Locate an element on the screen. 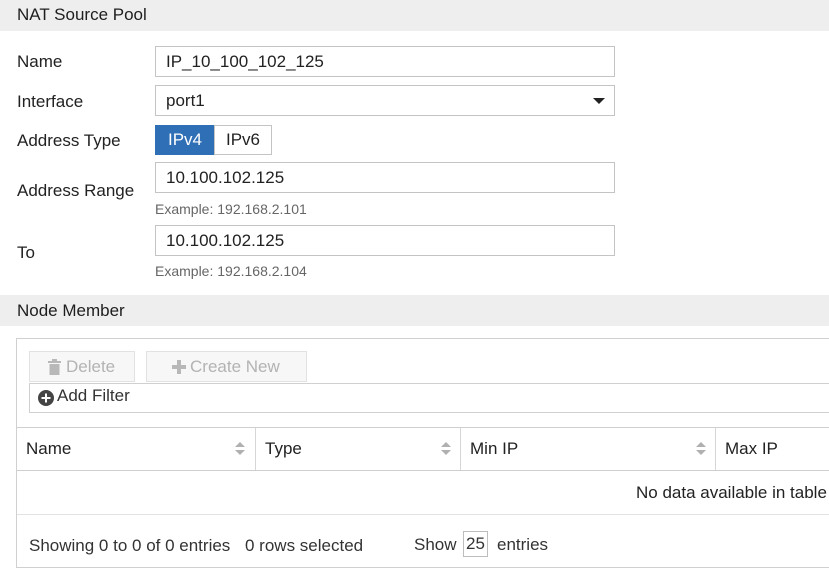  filter-bar: Add Filter is located at coordinates (429, 398).